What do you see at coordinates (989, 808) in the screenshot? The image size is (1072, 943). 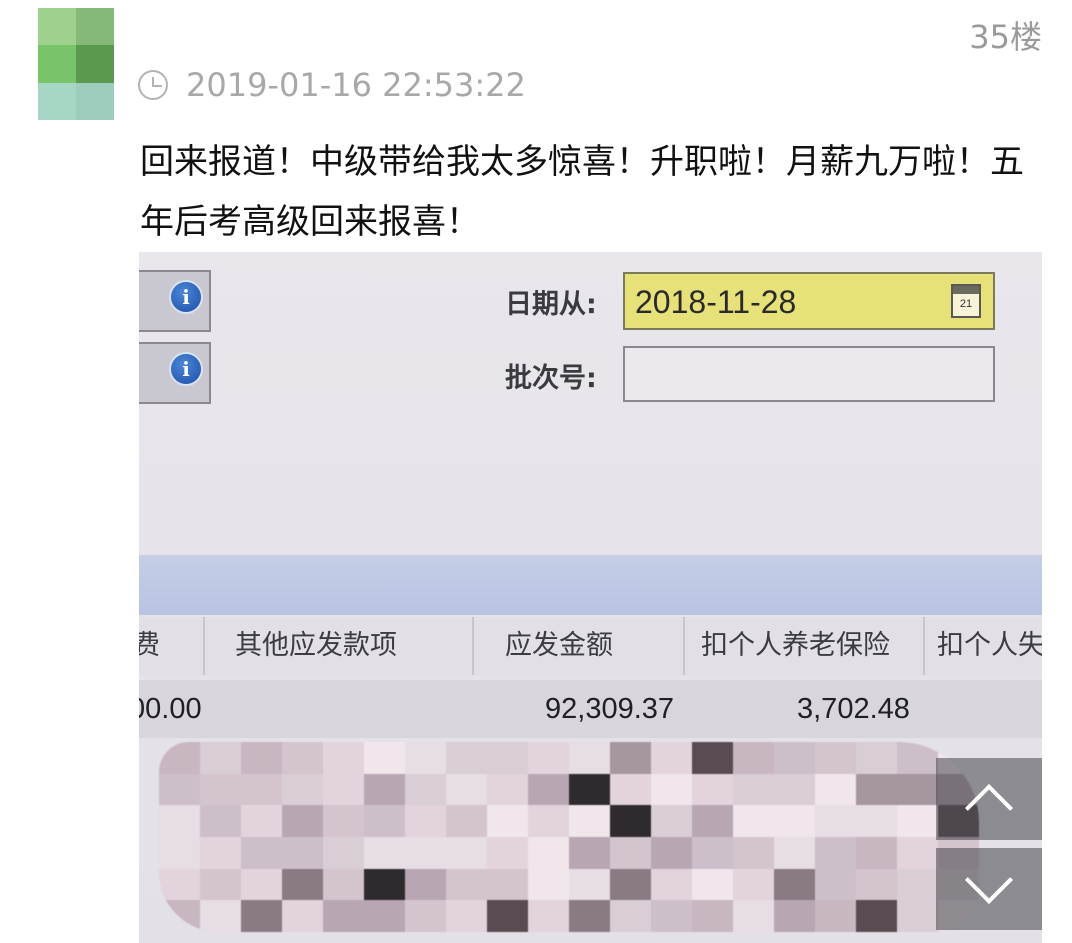 I see `chevron-up-icon` at bounding box center [989, 808].